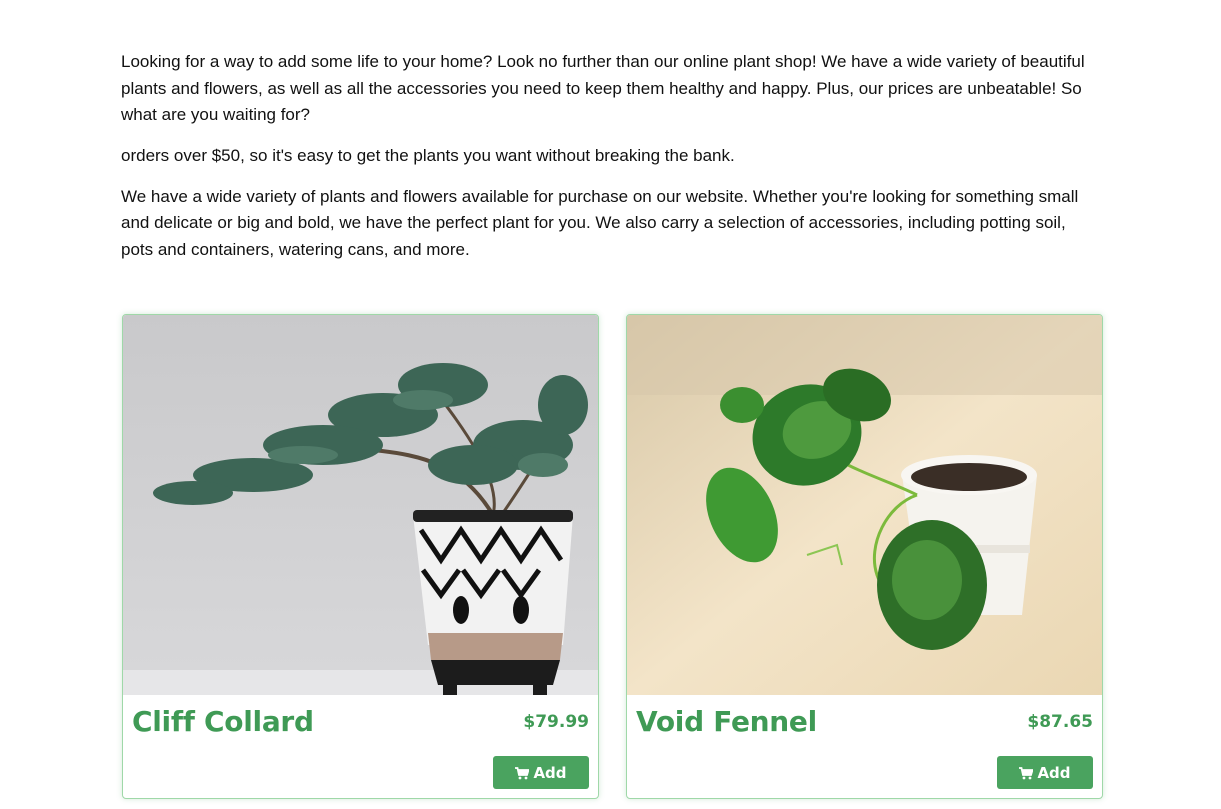 This screenshot has width=1221, height=809. Describe the element at coordinates (1060, 722) in the screenshot. I see `product-price: $87.65` at that location.